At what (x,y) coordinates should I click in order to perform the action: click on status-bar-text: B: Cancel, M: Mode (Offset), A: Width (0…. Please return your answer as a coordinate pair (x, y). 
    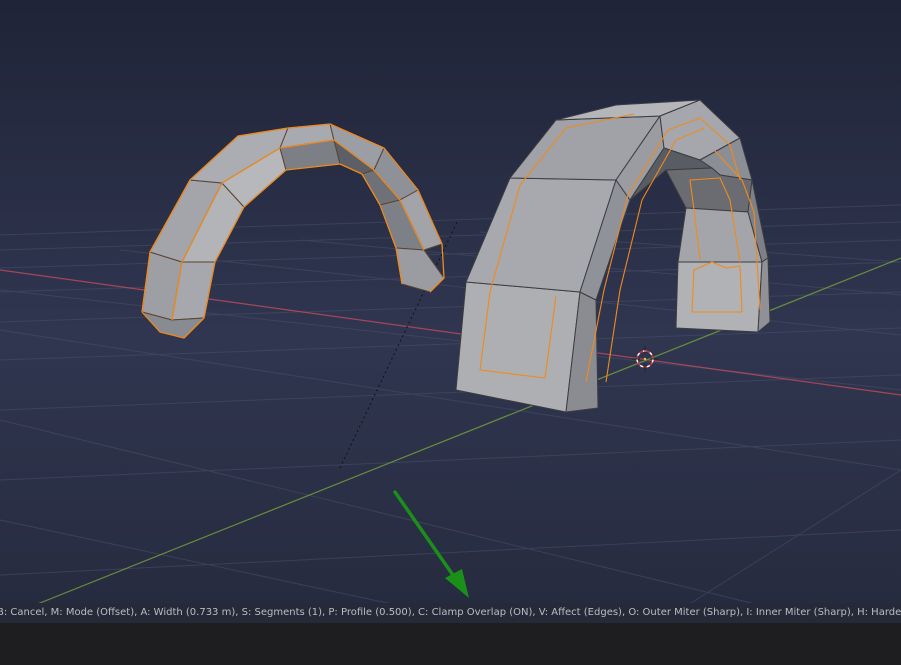
    Looking at the image, I should click on (450, 612).